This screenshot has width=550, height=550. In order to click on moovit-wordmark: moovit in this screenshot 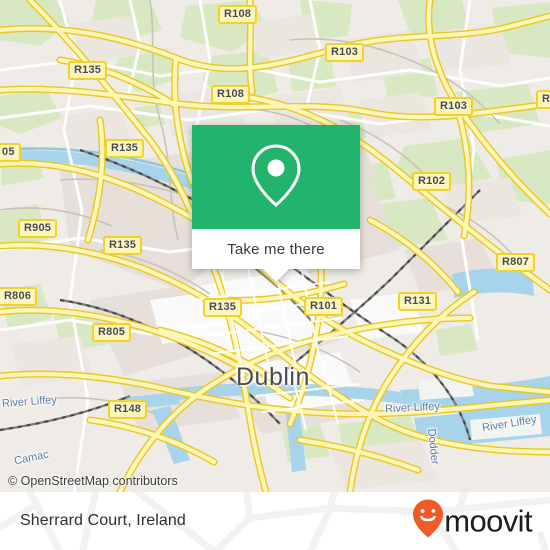, I will do `click(488, 521)`.